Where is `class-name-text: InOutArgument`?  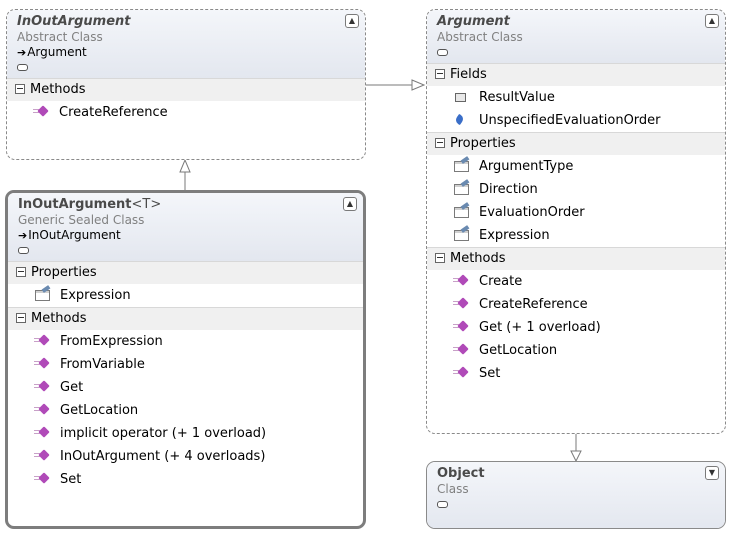
class-name-text: InOutArgument is located at coordinates (75, 204).